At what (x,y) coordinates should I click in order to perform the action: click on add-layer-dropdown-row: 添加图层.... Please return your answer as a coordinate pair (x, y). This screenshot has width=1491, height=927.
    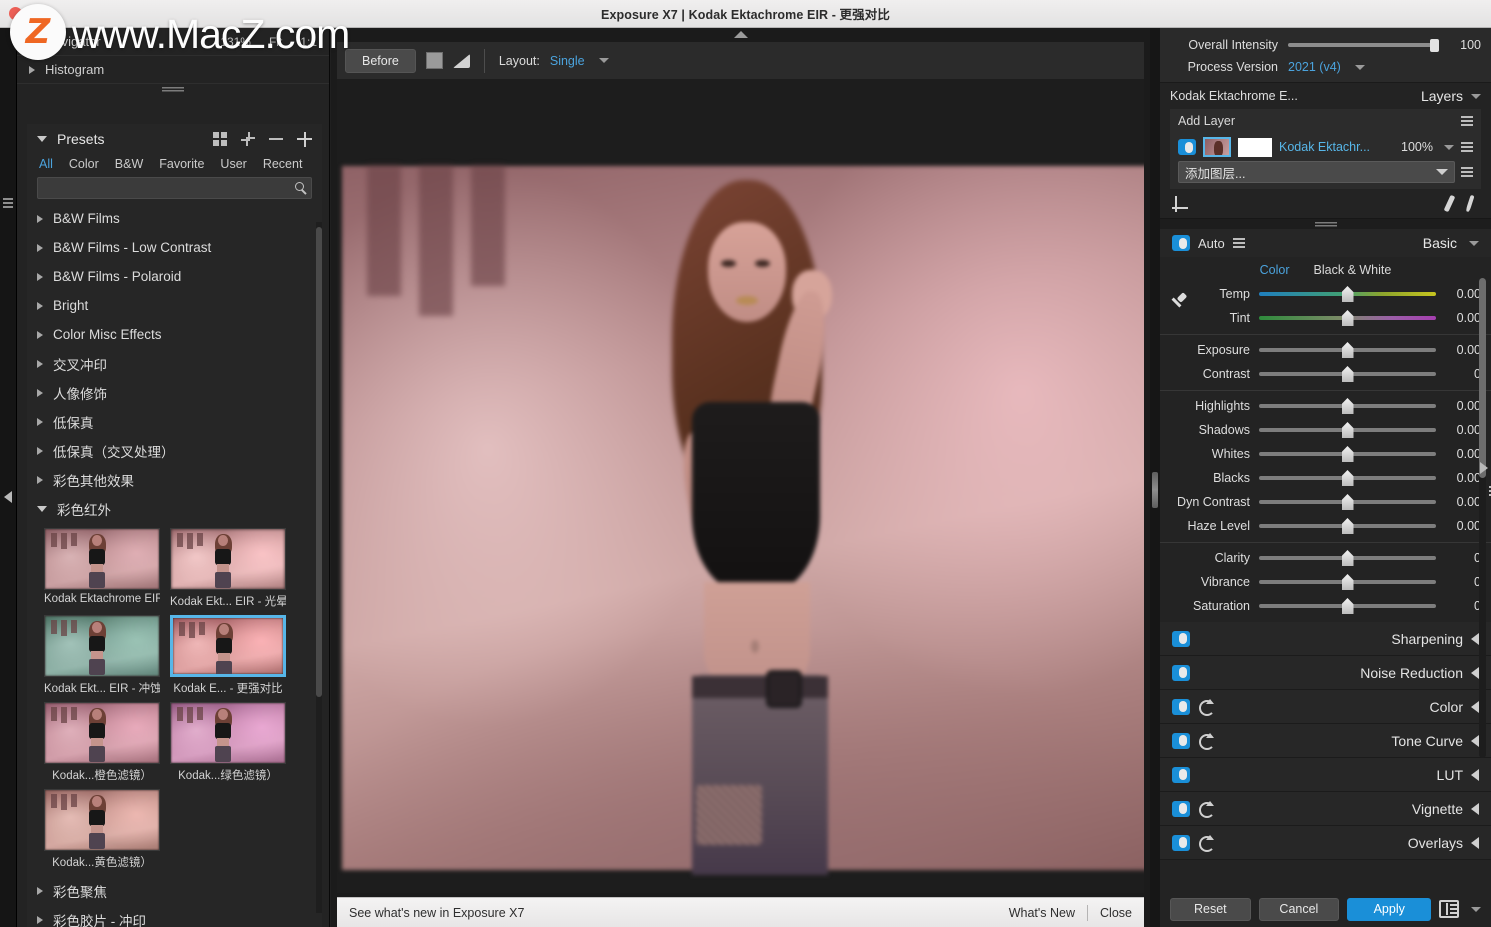
    Looking at the image, I should click on (1325, 172).